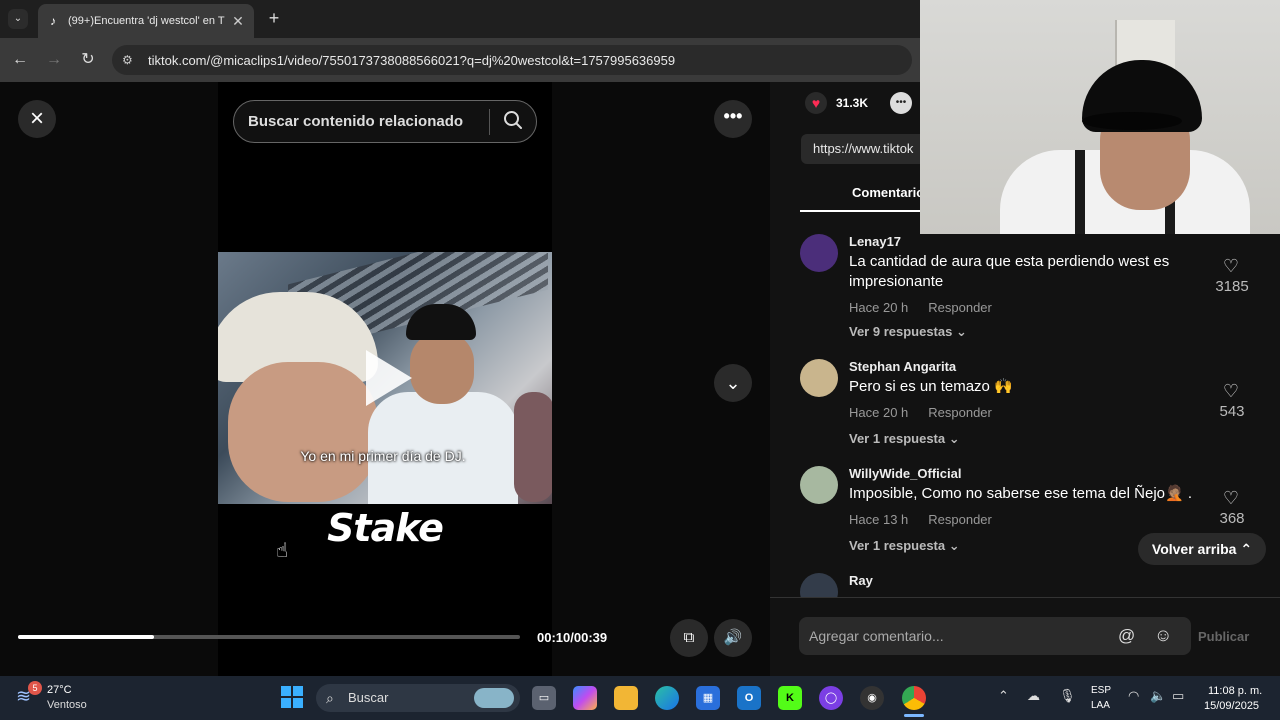  What do you see at coordinates (67, 705) in the screenshot?
I see `weather-condition: Ventoso` at bounding box center [67, 705].